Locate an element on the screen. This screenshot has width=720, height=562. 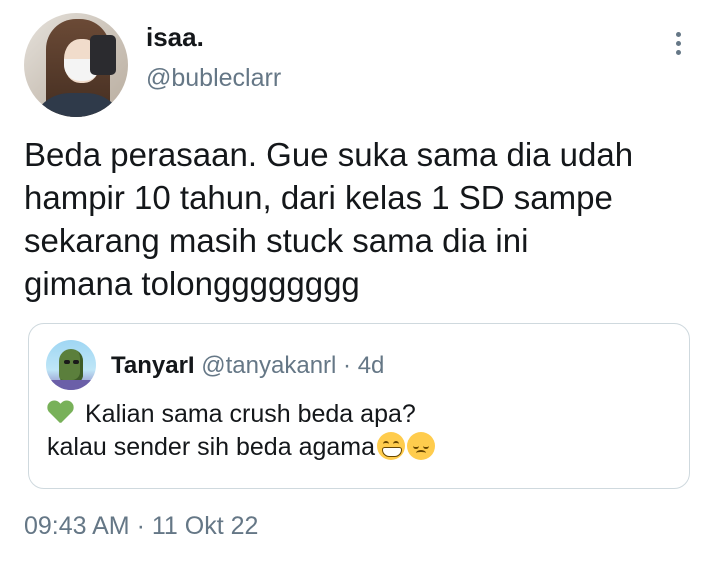
avatar-phone is located at coordinates (103, 55).